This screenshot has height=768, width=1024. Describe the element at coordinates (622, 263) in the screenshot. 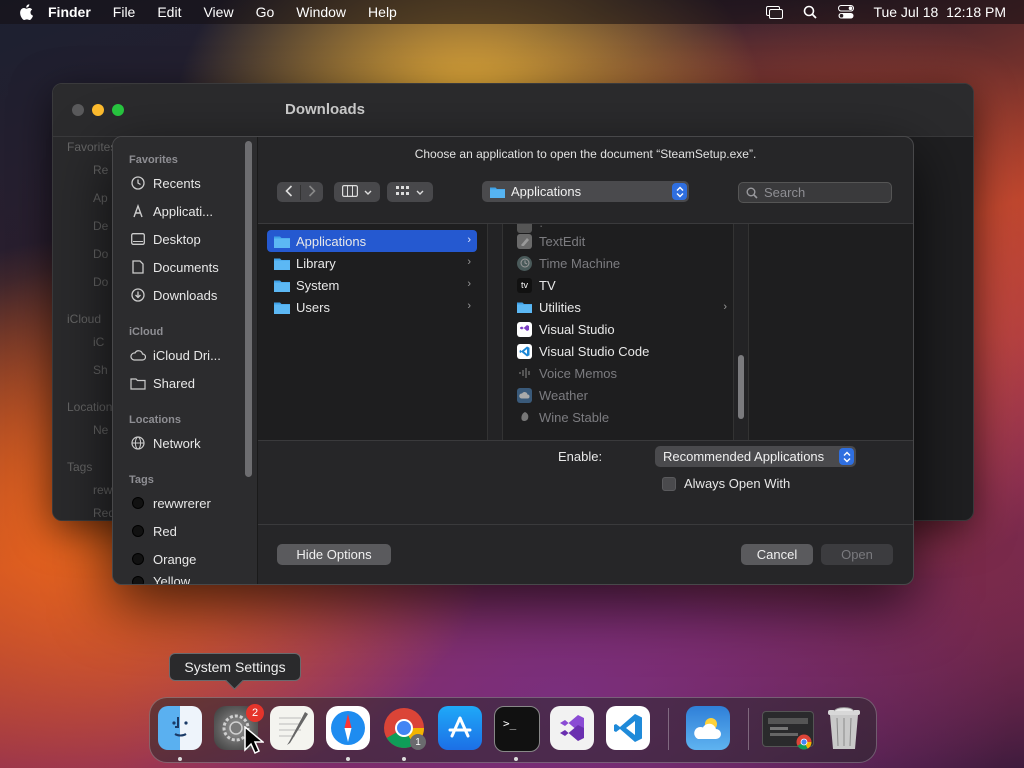

I see `app-item-time-machine: Time Machine` at that location.